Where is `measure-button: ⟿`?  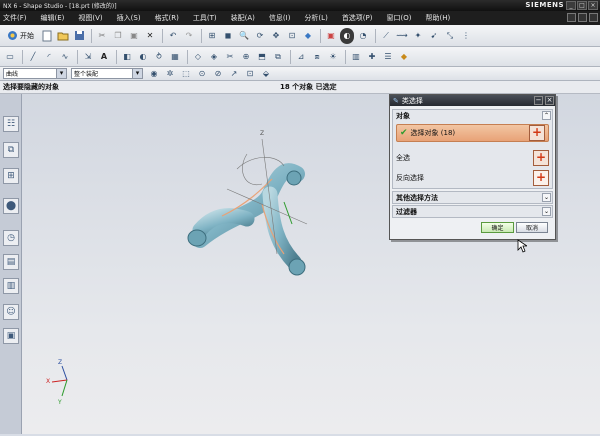 measure-button: ⟿ is located at coordinates (402, 36).